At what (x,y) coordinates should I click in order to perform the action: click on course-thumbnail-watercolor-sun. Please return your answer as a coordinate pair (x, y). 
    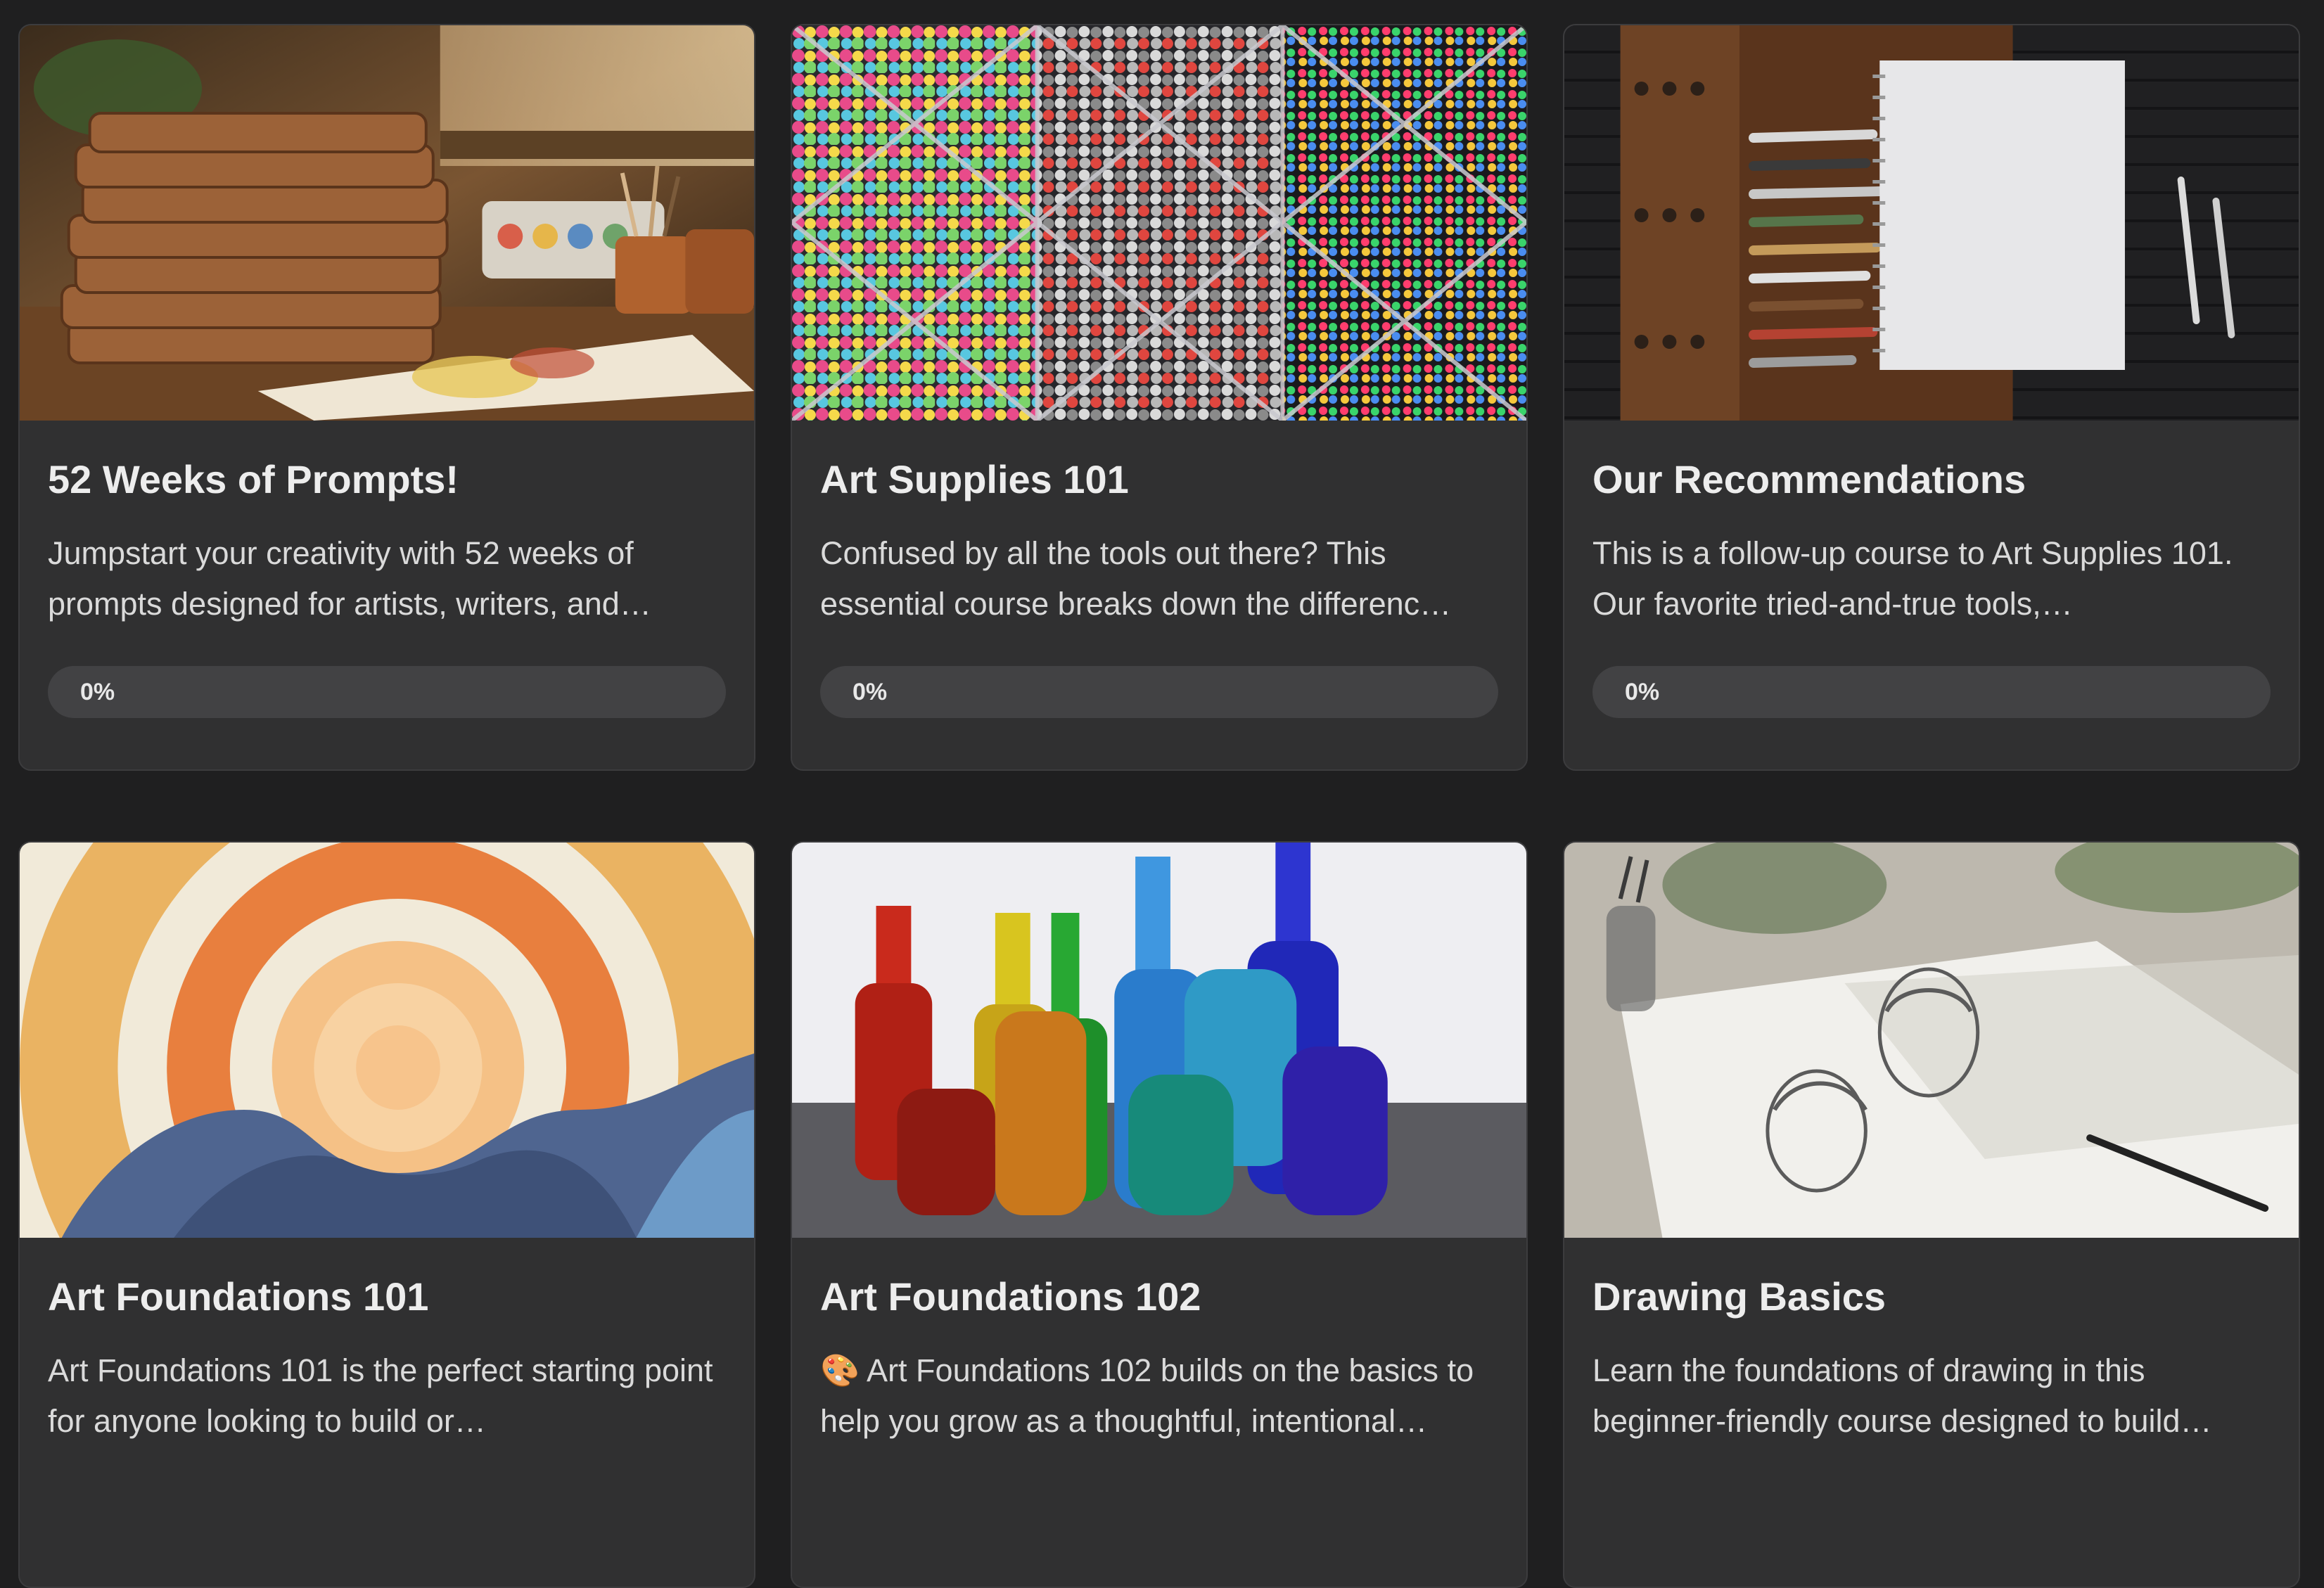
    Looking at the image, I should click on (387, 1040).